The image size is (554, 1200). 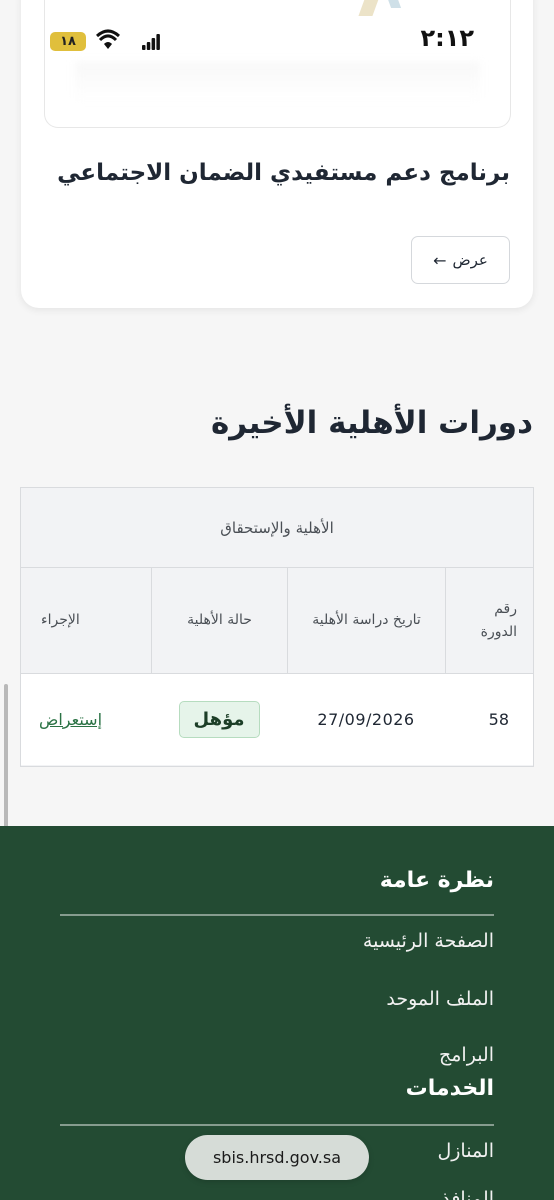 What do you see at coordinates (465, 1151) in the screenshot?
I see `footer-link-homes: المنازل` at bounding box center [465, 1151].